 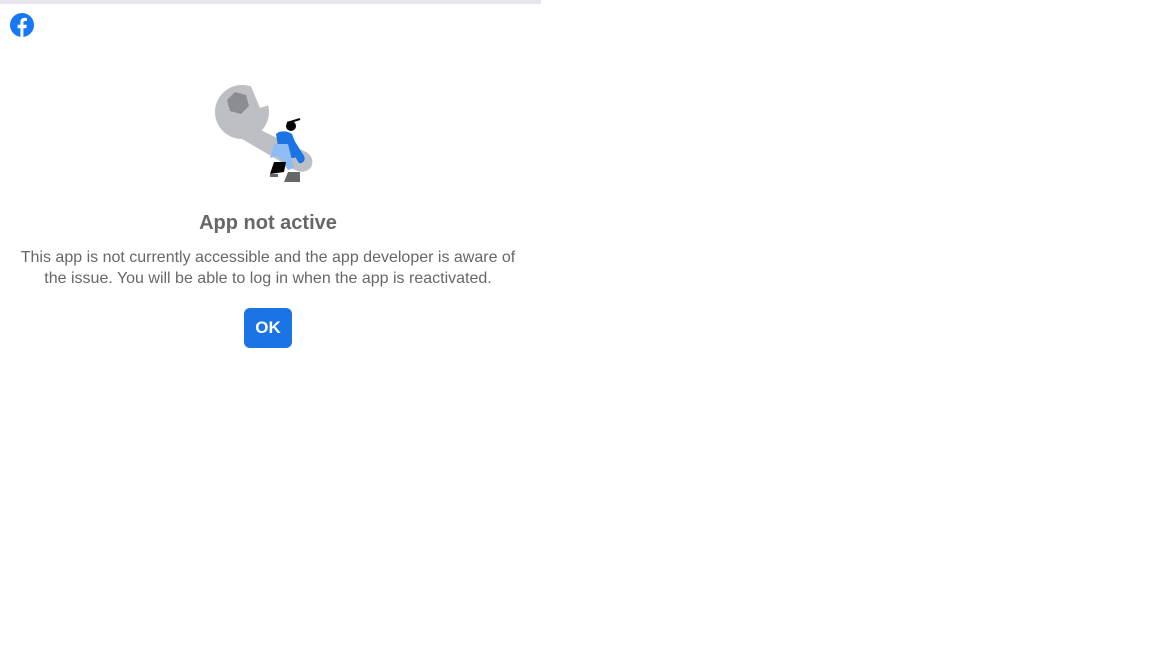 I want to click on wrench-mechanic-illustration, so click(x=264, y=133).